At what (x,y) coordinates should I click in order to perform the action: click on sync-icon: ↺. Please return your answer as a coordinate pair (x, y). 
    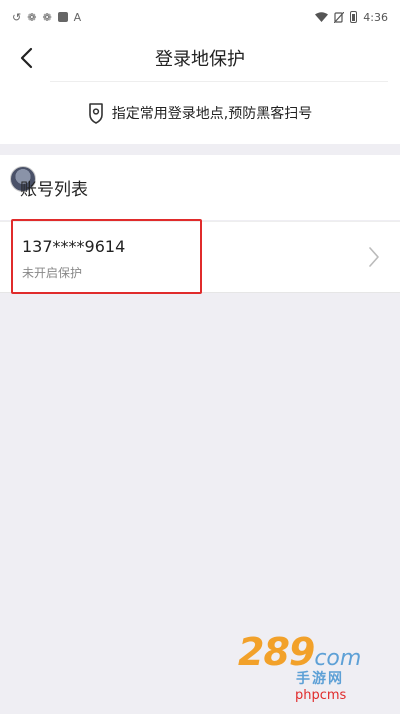
    Looking at the image, I should click on (17, 17).